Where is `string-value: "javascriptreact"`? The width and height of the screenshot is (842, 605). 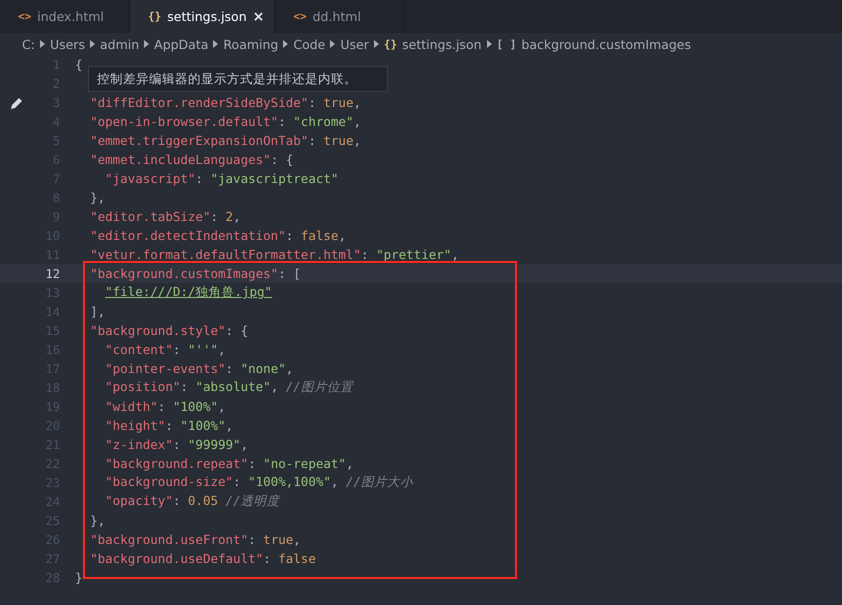
string-value: "javascriptreact" is located at coordinates (274, 178).